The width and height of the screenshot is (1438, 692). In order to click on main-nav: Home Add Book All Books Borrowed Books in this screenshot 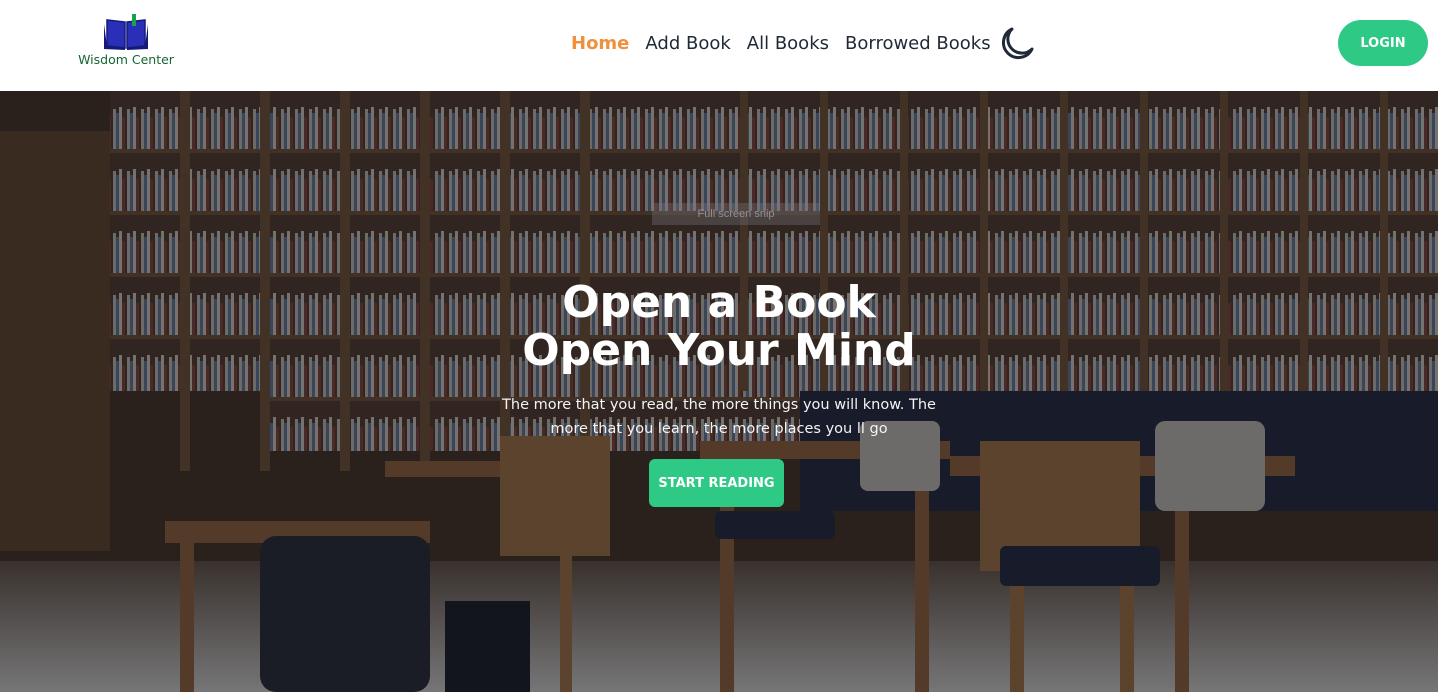, I will do `click(789, 43)`.